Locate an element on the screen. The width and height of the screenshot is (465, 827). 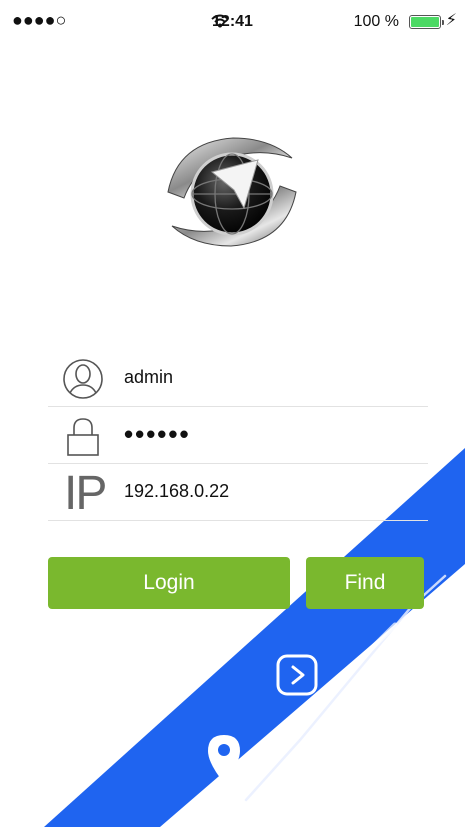
play-icon is located at coordinates (297, 675).